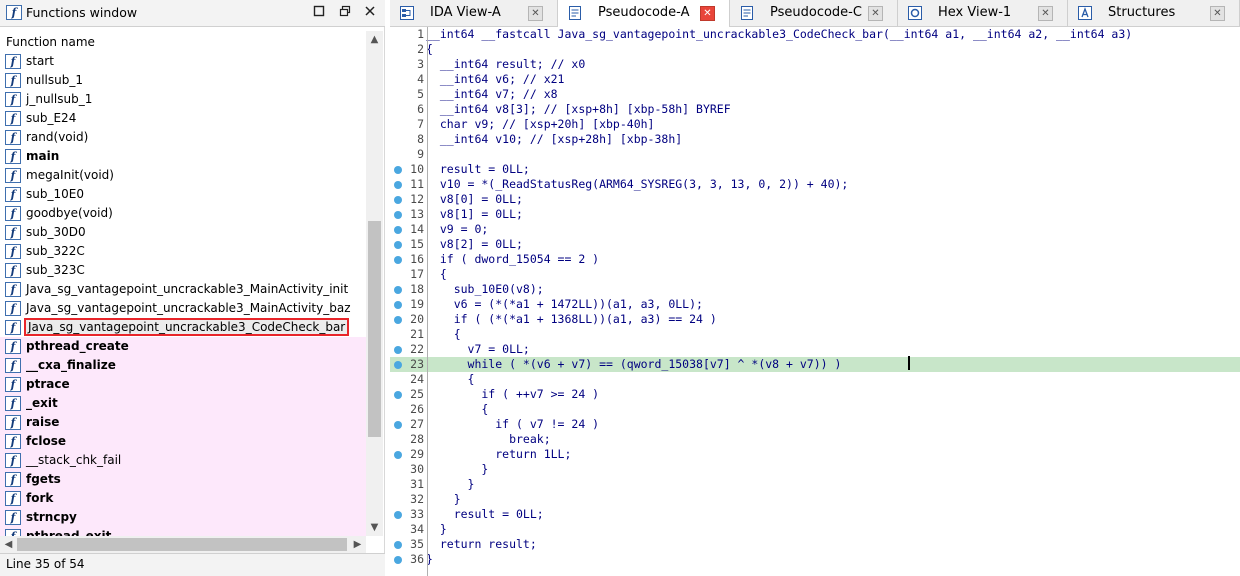 The image size is (1240, 576). What do you see at coordinates (815, 139) in the screenshot?
I see `code-line: 8 __int64 v10; // [xsp+28h] [xbp-38h]` at bounding box center [815, 139].